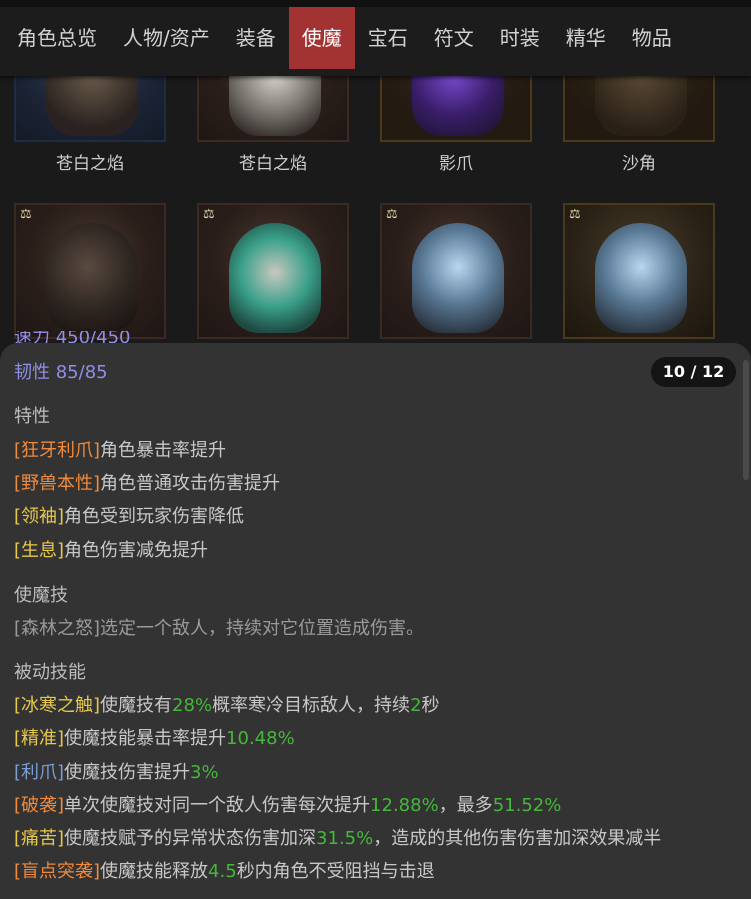  Describe the element at coordinates (693, 372) in the screenshot. I see `page-indicator: 10 / 12` at that location.